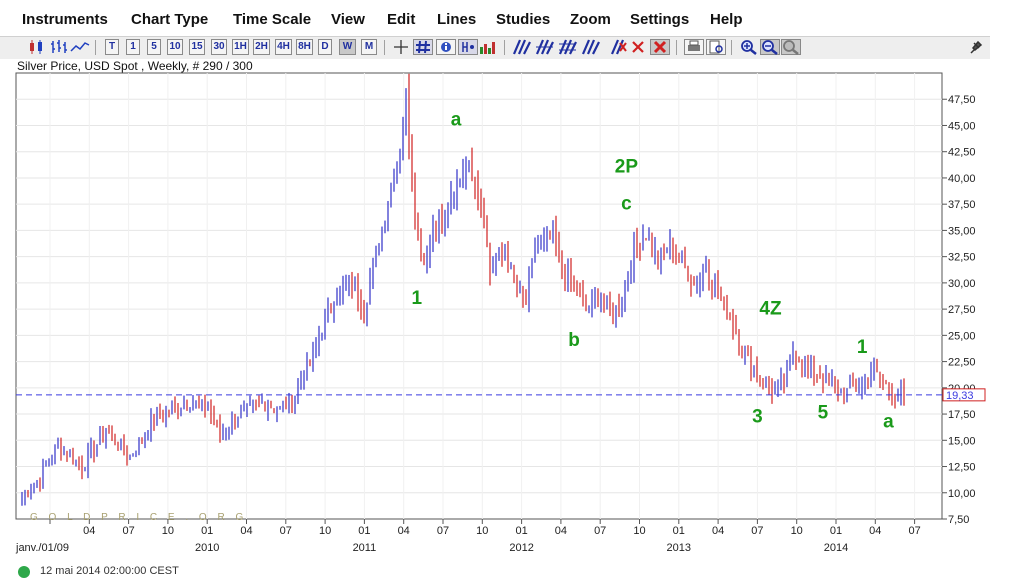  Describe the element at coordinates (109, 571) in the screenshot. I see `status-timestamp: 12 mai 2014 02:00:00 CEST` at that location.